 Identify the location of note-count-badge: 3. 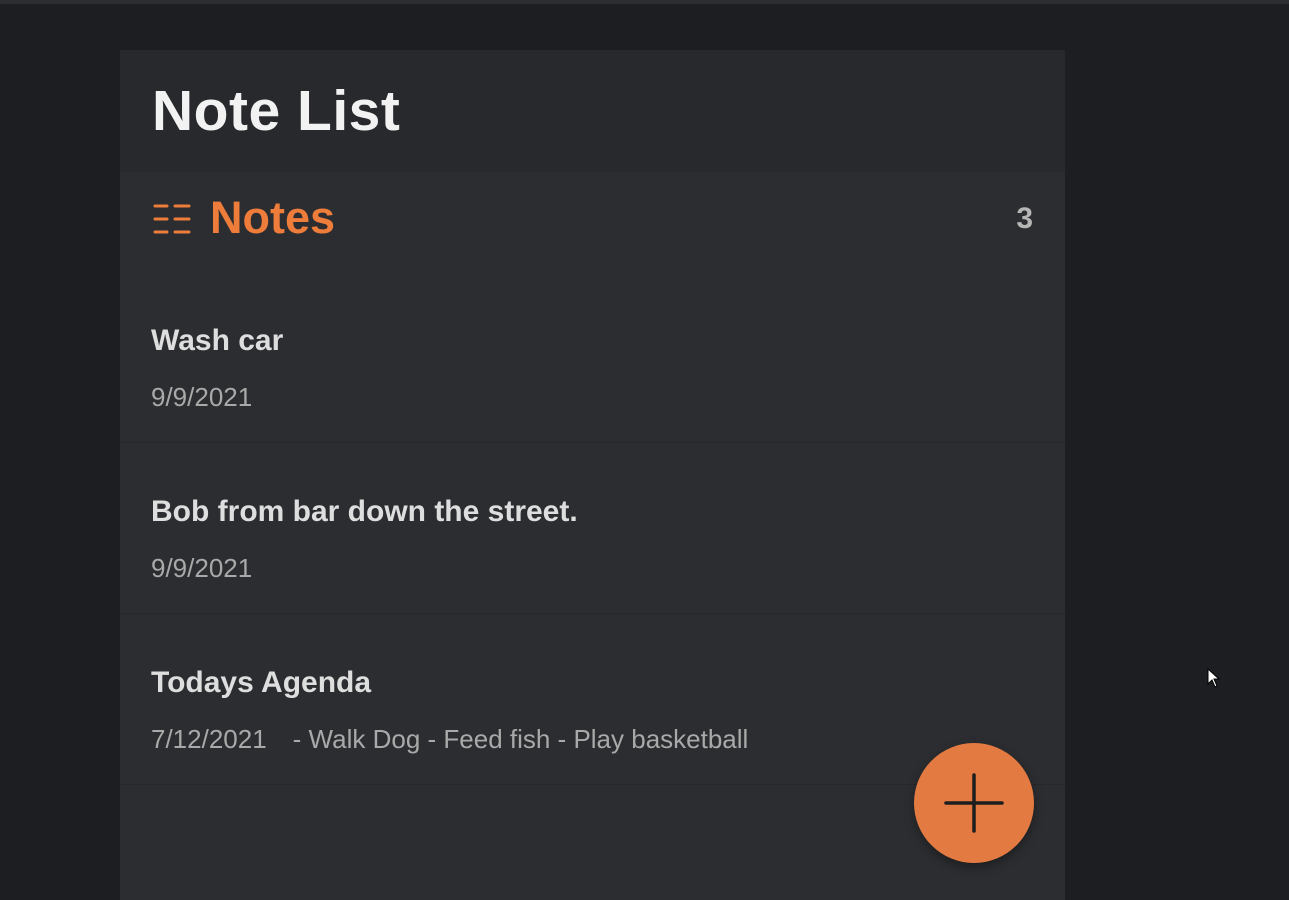
(1024, 218).